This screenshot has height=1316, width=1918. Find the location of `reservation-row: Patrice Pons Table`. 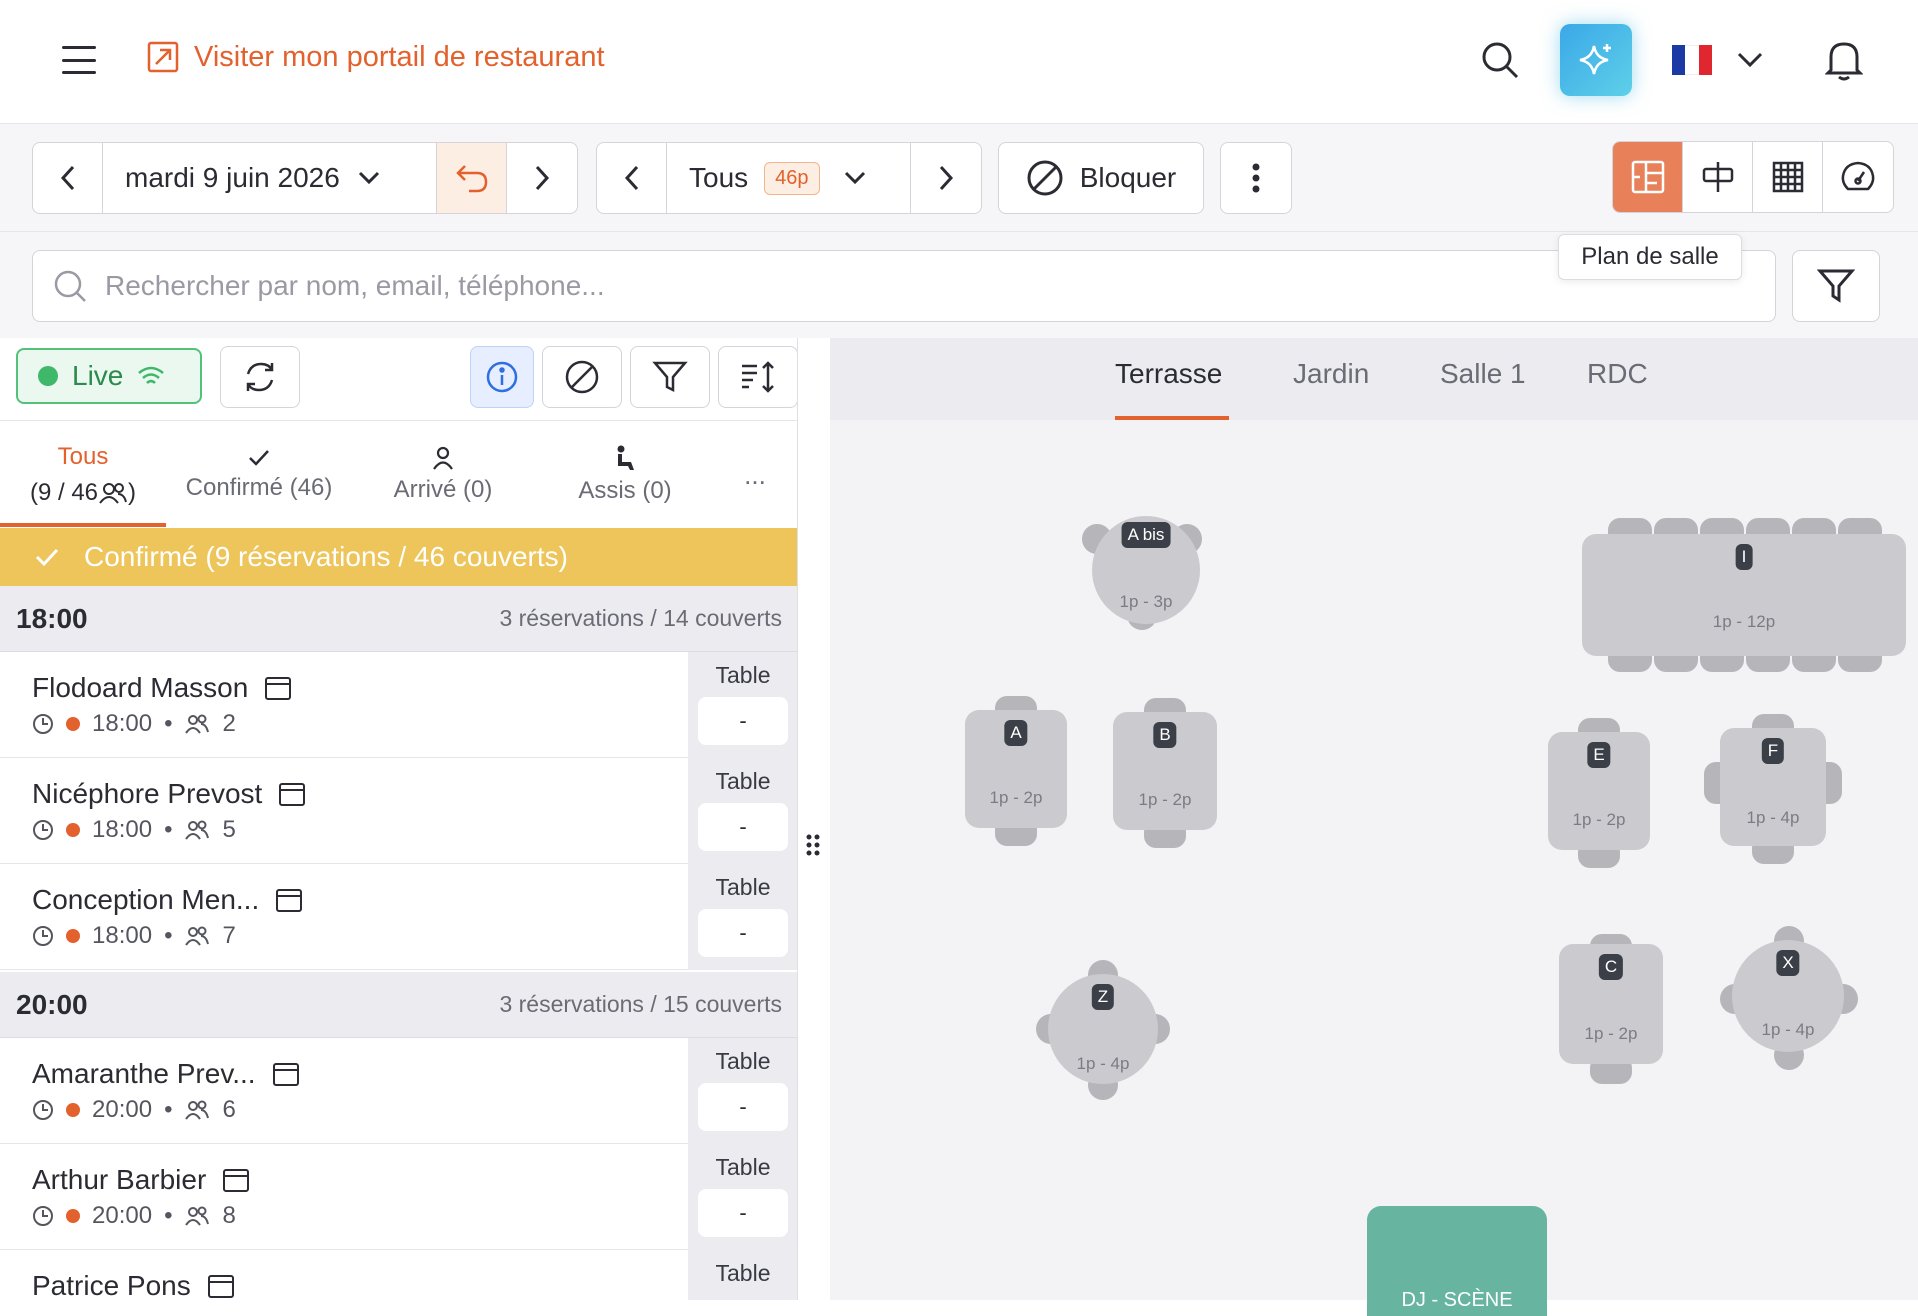

reservation-row: Patrice Pons Table is located at coordinates (398, 1275).